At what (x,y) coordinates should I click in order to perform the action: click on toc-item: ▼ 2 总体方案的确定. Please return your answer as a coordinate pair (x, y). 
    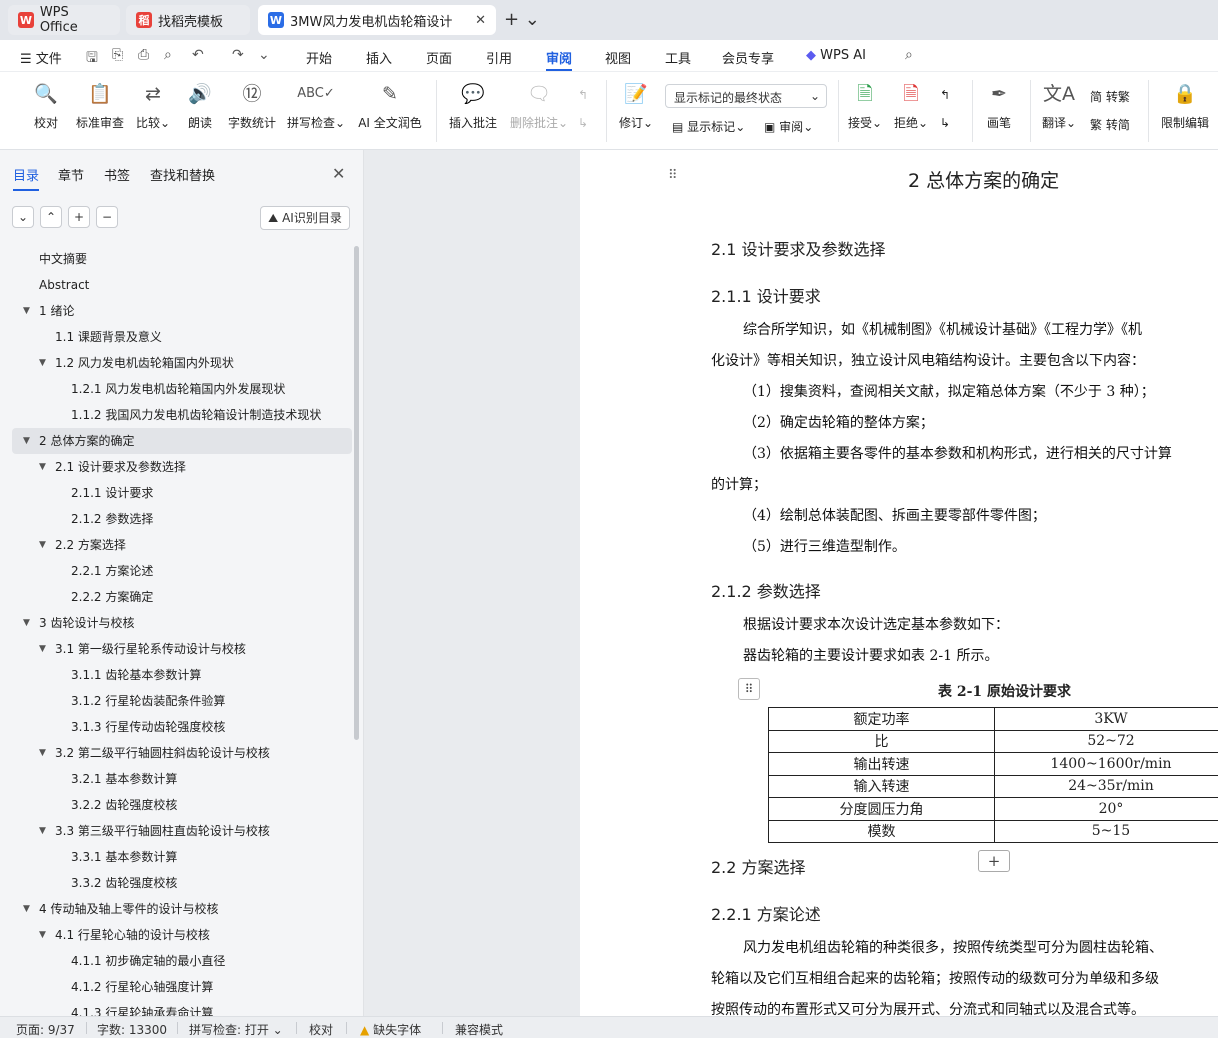
    Looking at the image, I should click on (182, 441).